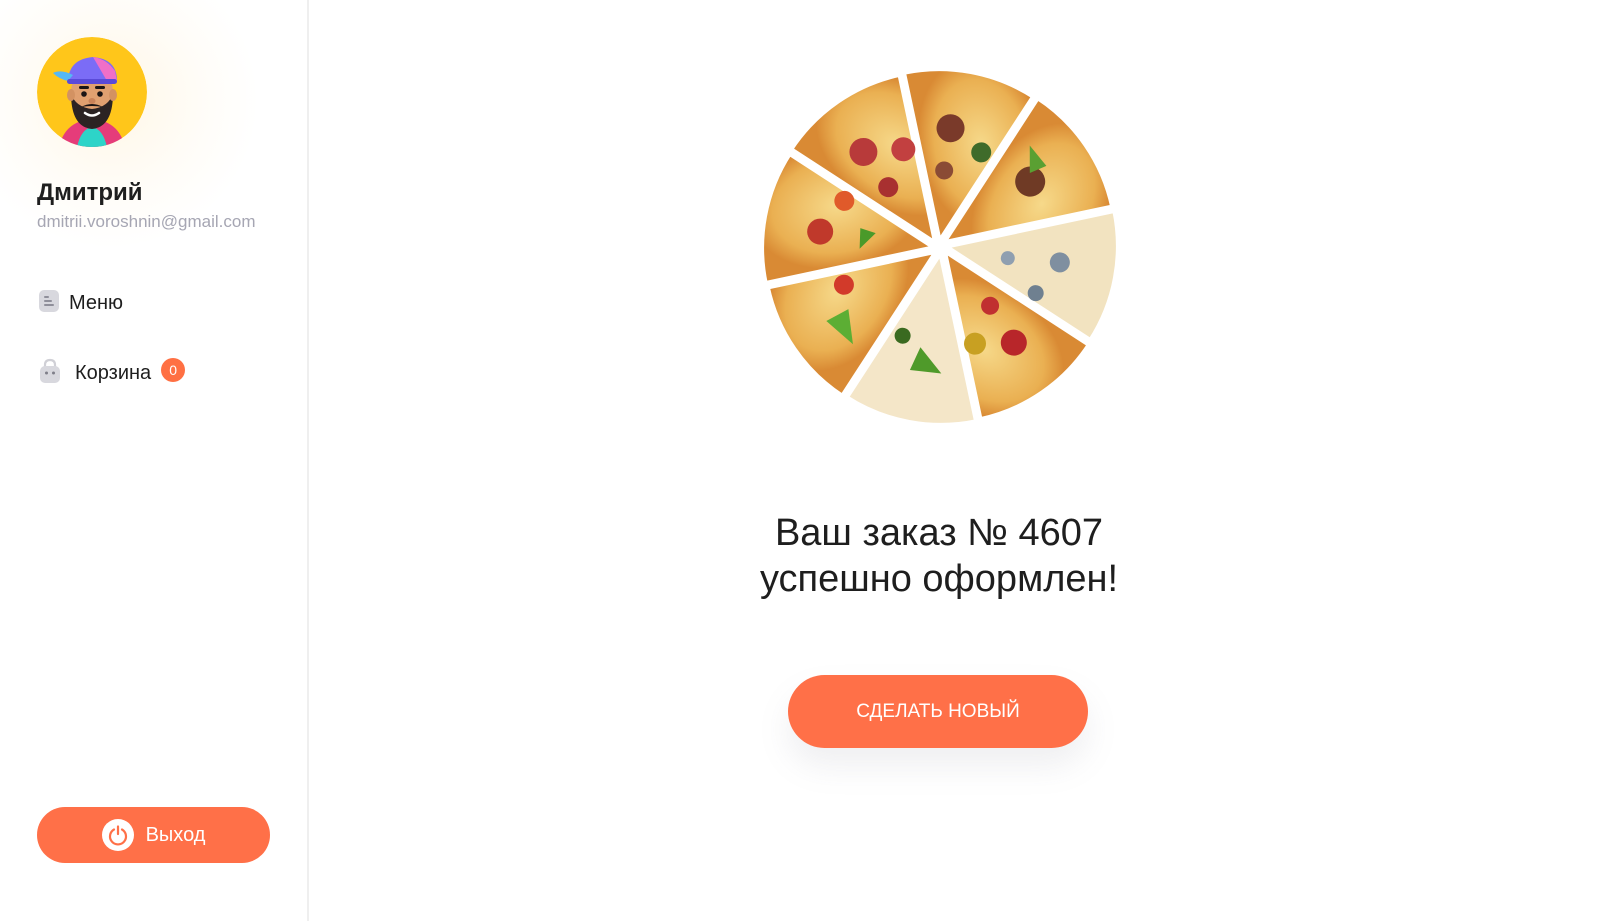 This screenshot has width=1606, height=921. I want to click on sidebar-item-cart: Корзина 0, so click(112, 373).